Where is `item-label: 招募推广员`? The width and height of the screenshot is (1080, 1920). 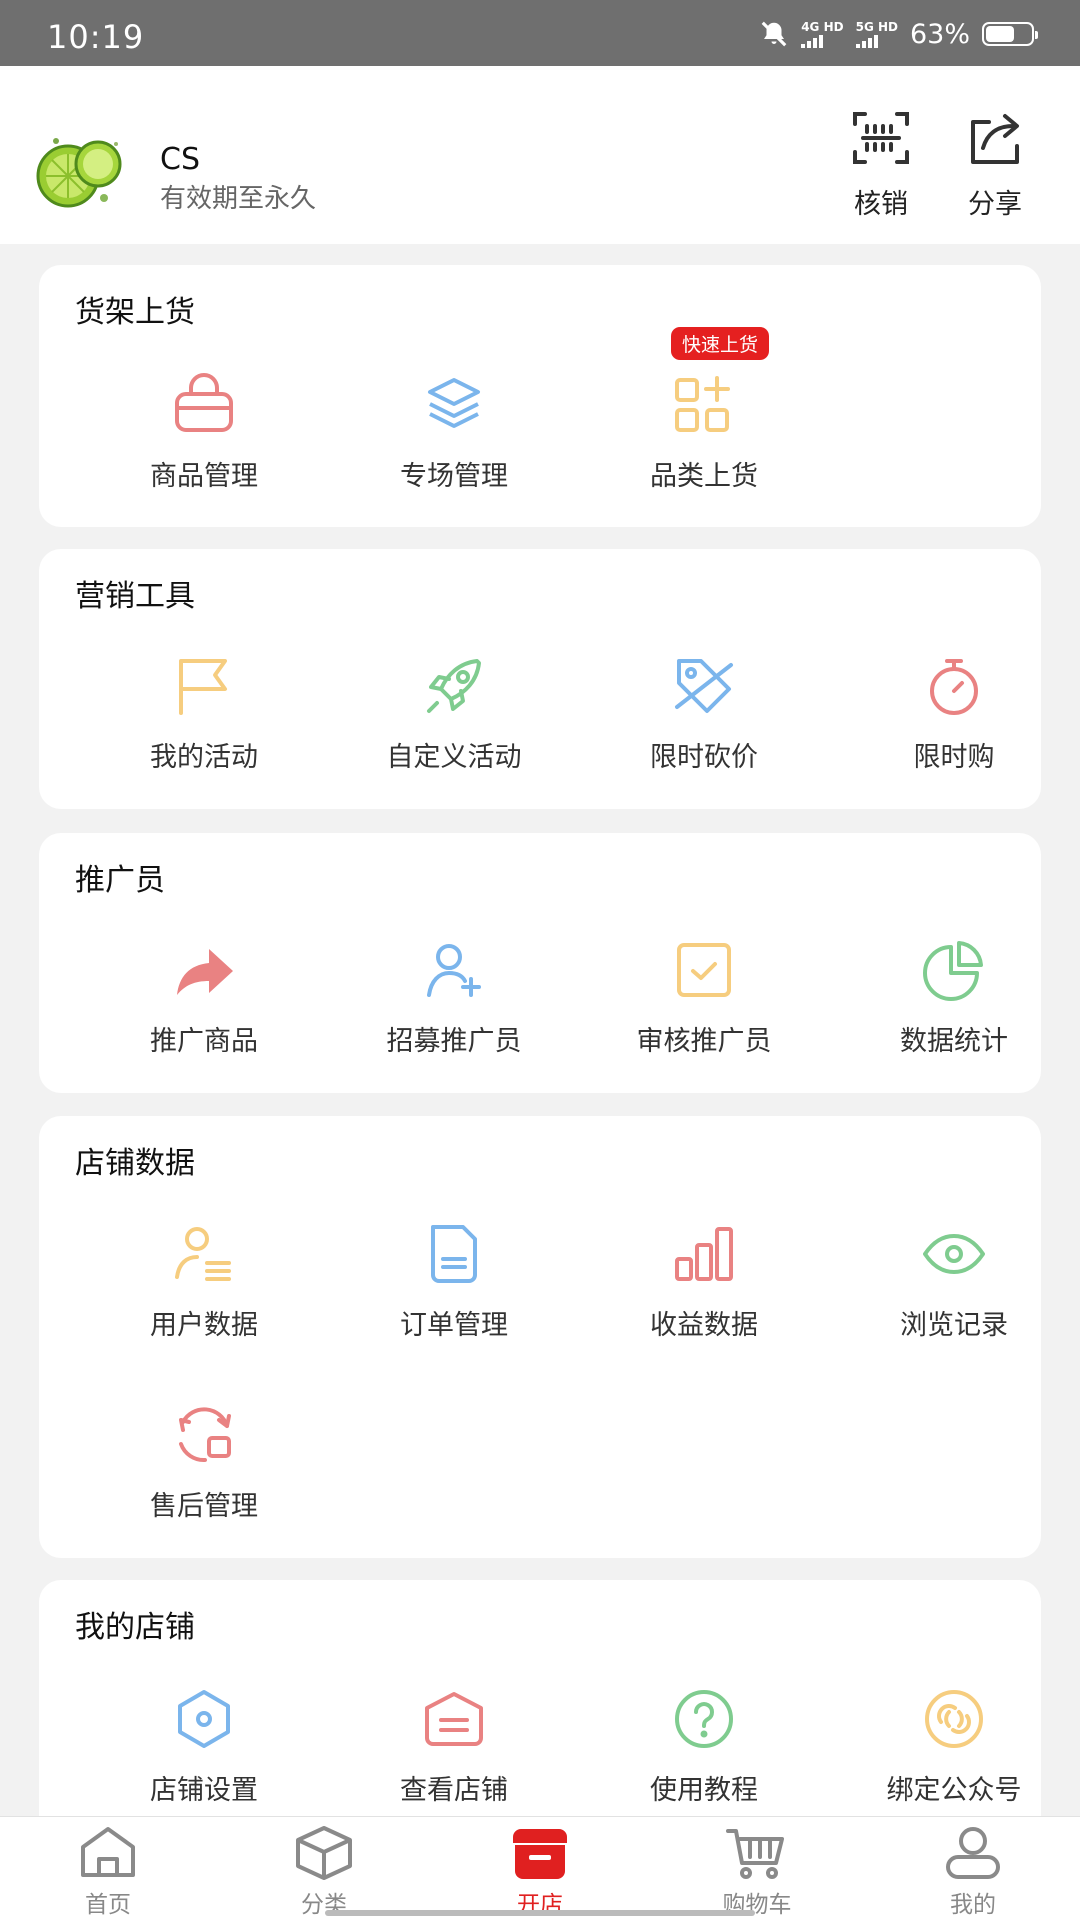 item-label: 招募推广员 is located at coordinates (454, 1041).